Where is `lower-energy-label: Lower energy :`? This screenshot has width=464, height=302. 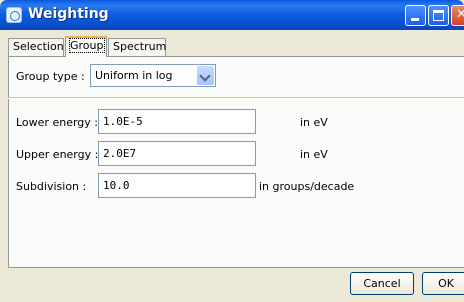 lower-energy-label: Lower energy : is located at coordinates (57, 122).